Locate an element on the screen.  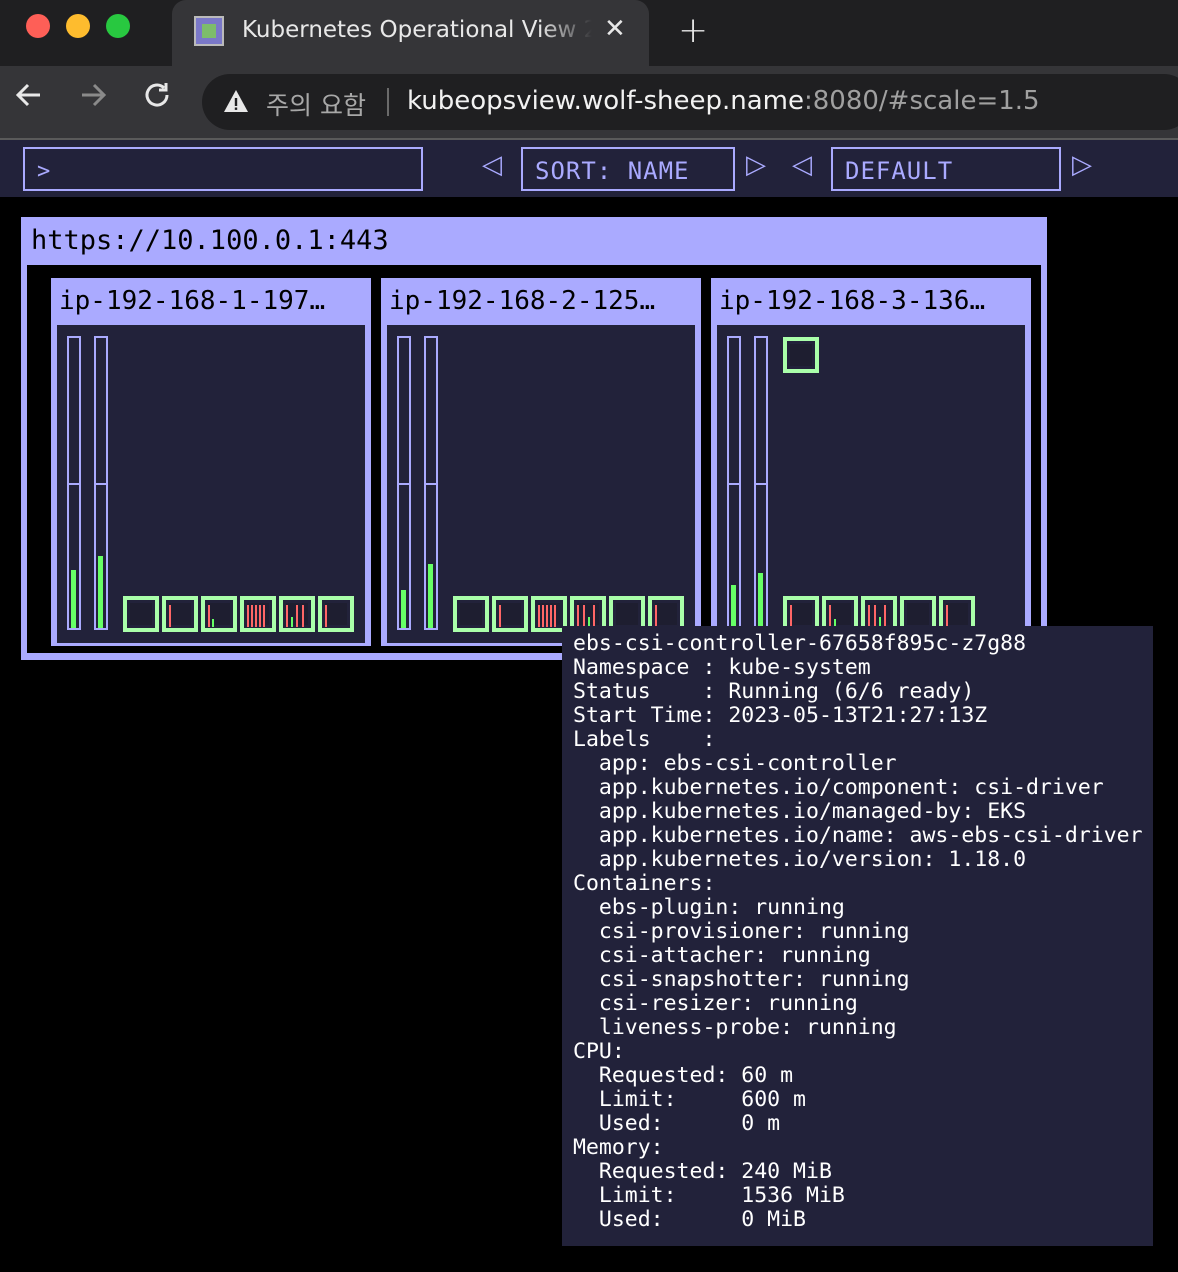
close-icon: ✕ is located at coordinates (615, 29).